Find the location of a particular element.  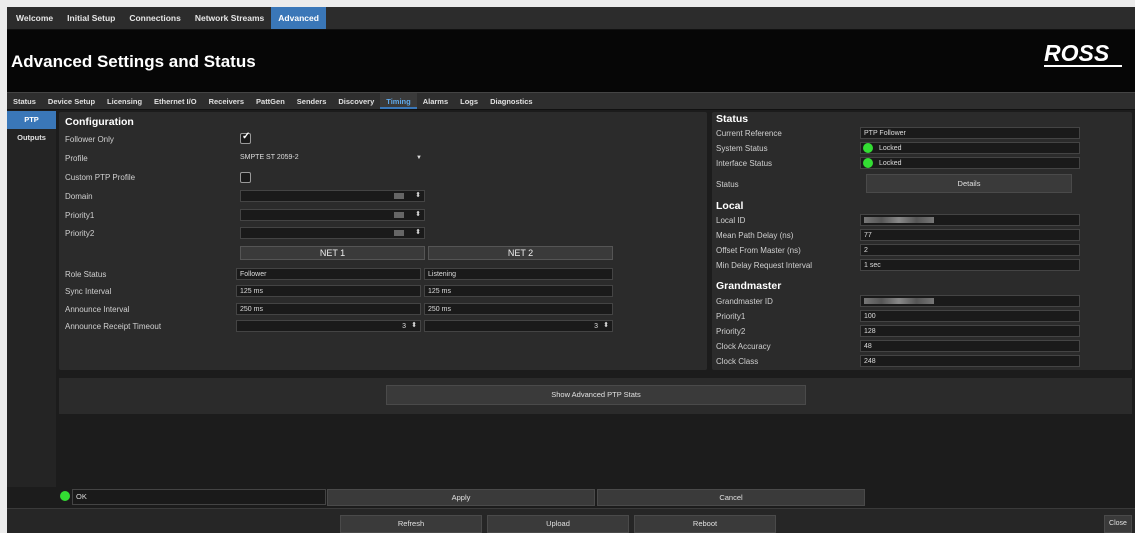

refresh-button: Refresh is located at coordinates (411, 524).